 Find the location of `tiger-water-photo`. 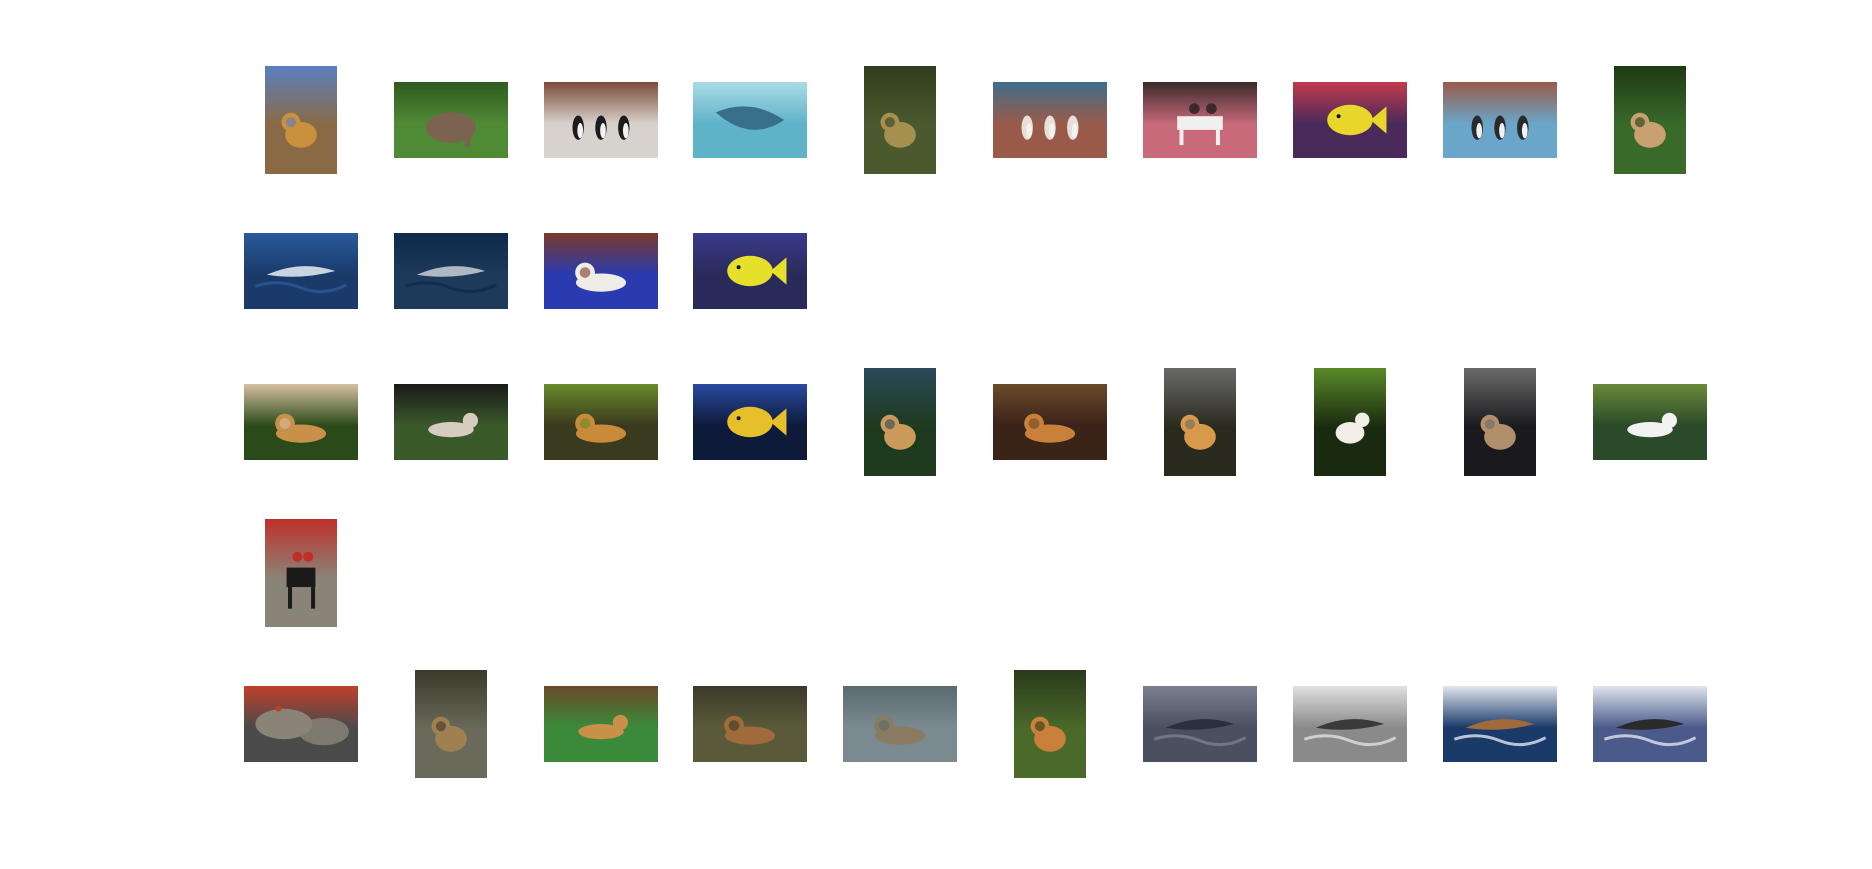

tiger-water-photo is located at coordinates (900, 422).